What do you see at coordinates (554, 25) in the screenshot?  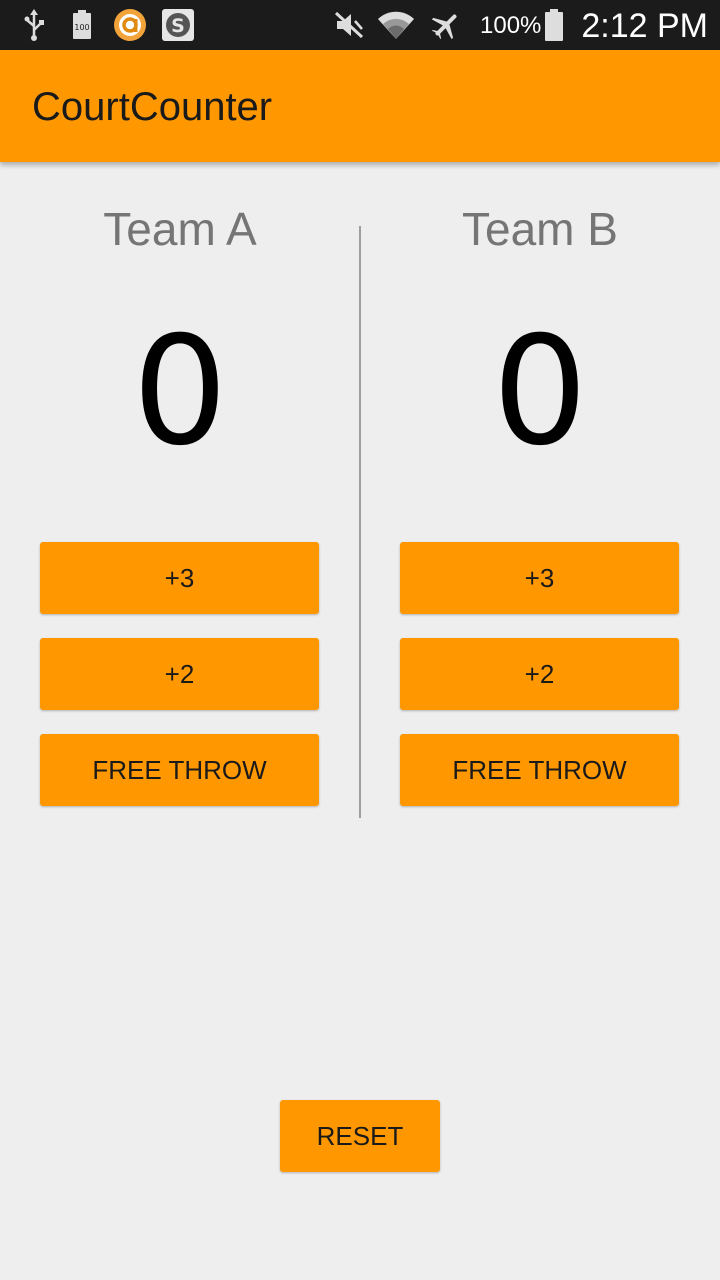 I see `battery-icon` at bounding box center [554, 25].